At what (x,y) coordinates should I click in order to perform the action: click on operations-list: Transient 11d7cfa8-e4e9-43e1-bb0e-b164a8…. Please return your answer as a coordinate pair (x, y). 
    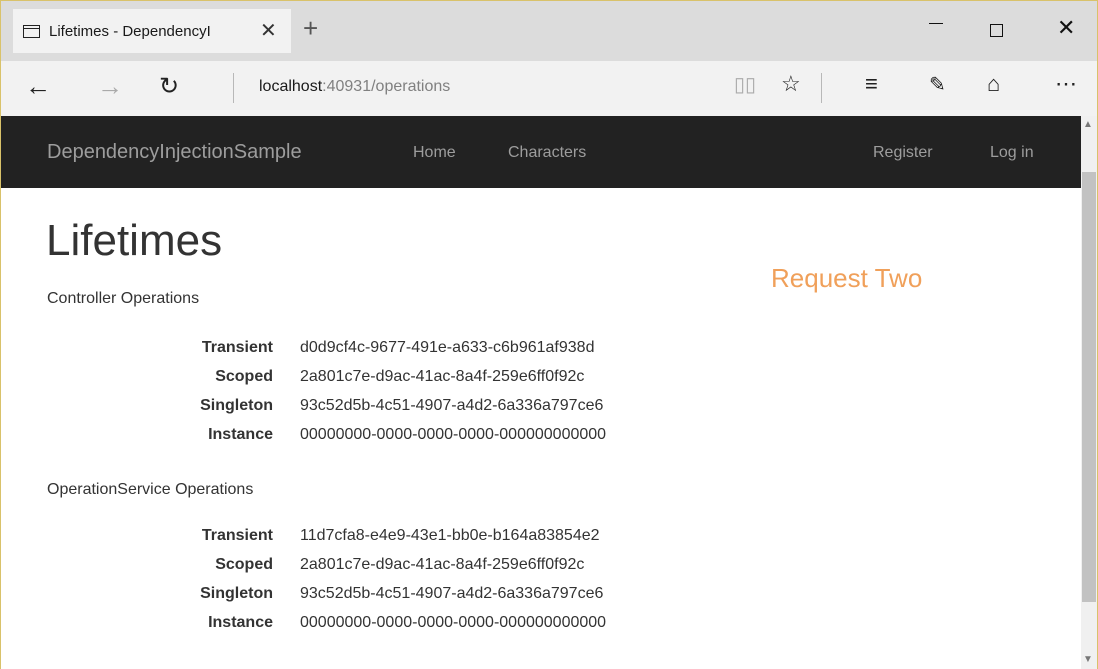
    Looking at the image, I should click on (421, 579).